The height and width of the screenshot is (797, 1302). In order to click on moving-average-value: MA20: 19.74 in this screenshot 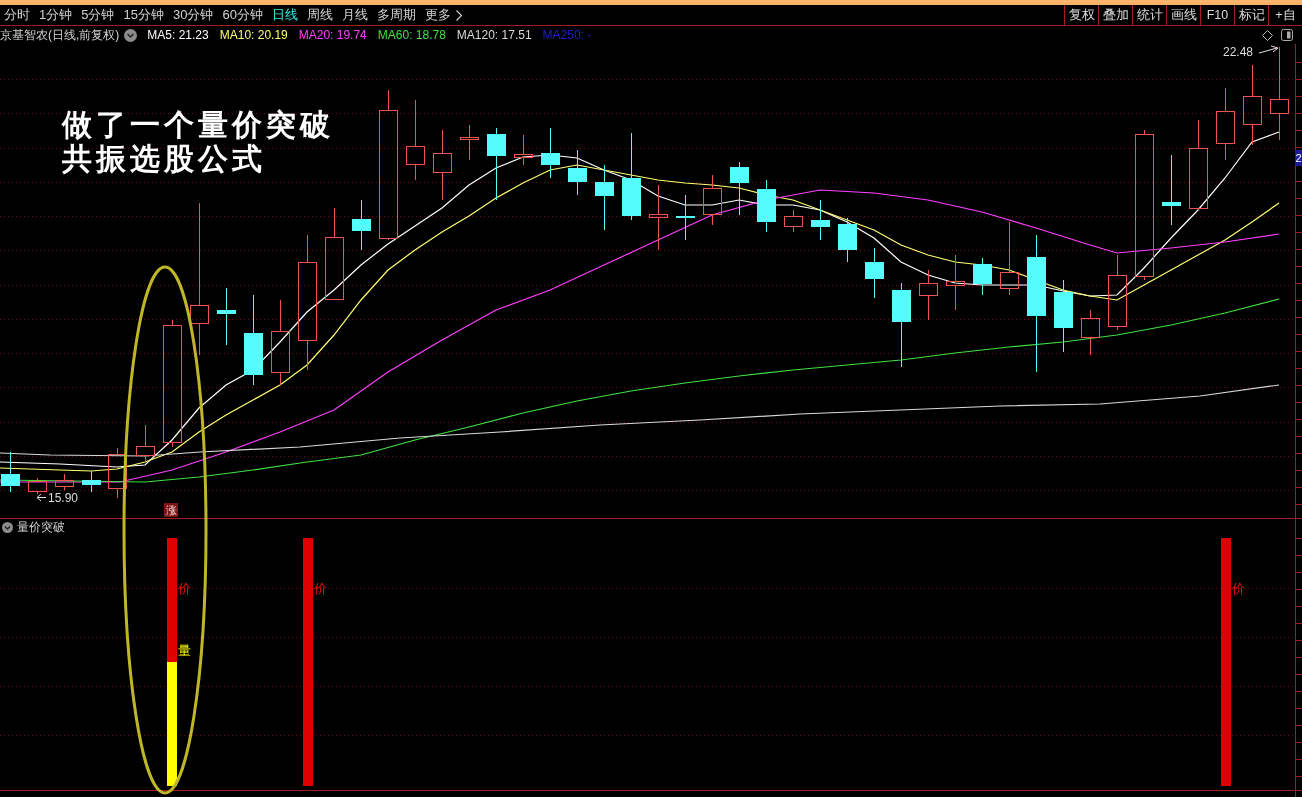, I will do `click(332, 35)`.